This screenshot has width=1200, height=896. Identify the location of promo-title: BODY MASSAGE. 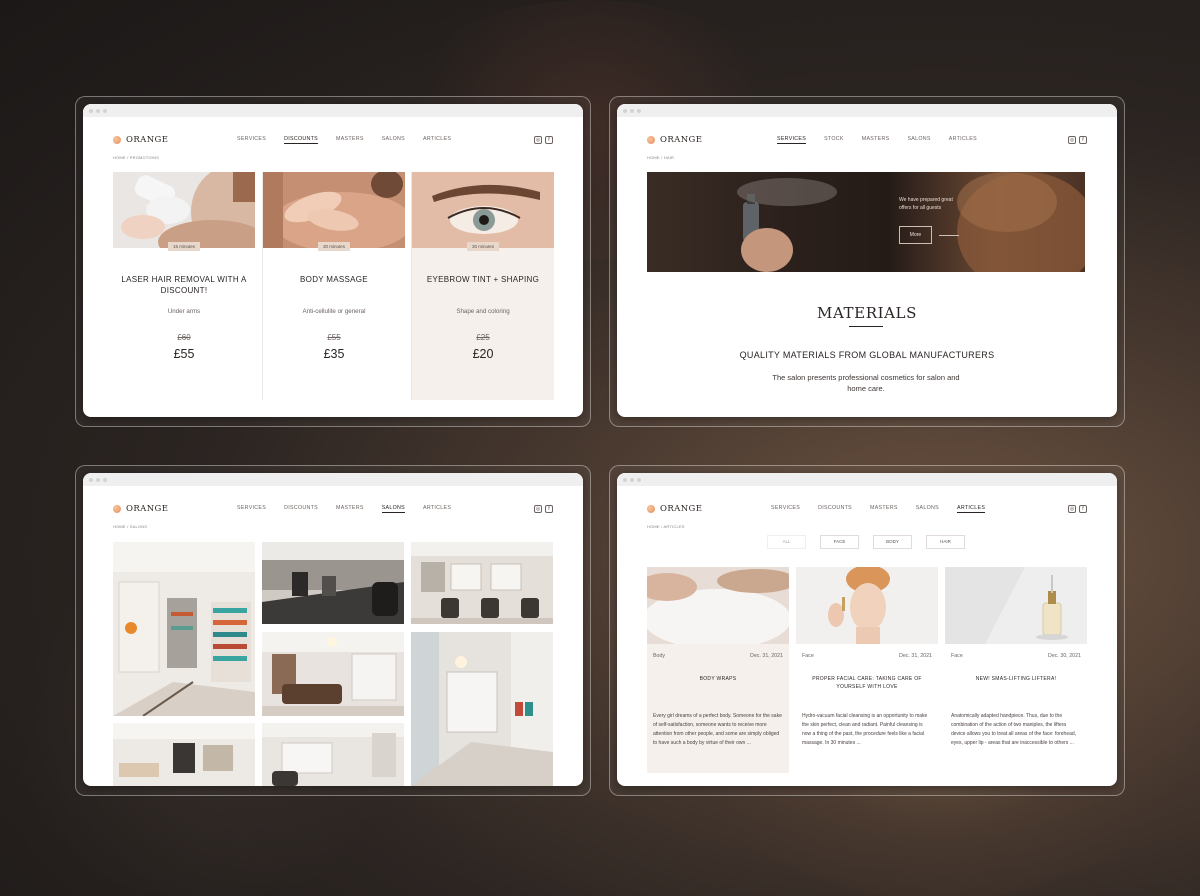
(334, 279).